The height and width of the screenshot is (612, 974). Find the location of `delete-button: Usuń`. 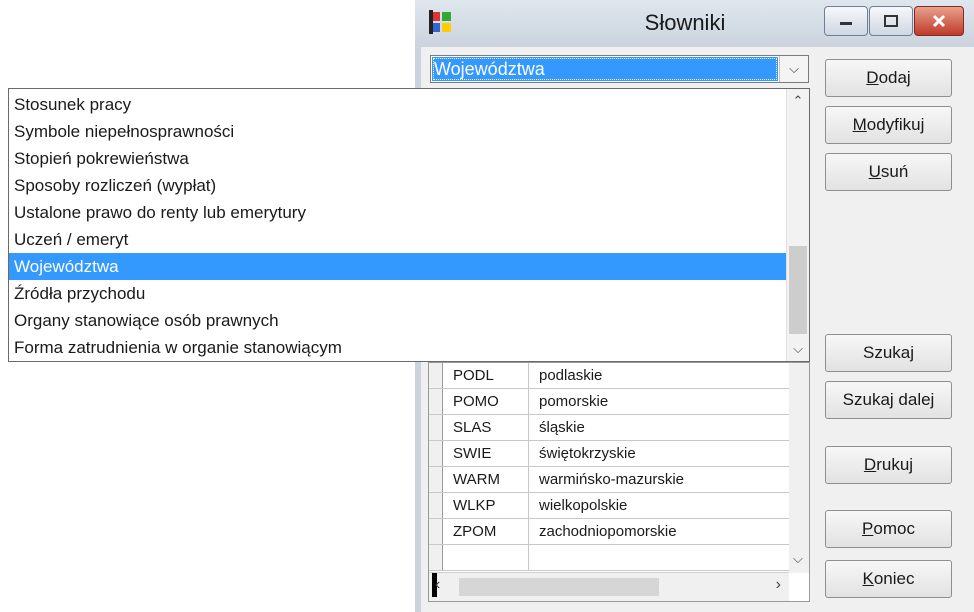

delete-button: Usuń is located at coordinates (888, 172).